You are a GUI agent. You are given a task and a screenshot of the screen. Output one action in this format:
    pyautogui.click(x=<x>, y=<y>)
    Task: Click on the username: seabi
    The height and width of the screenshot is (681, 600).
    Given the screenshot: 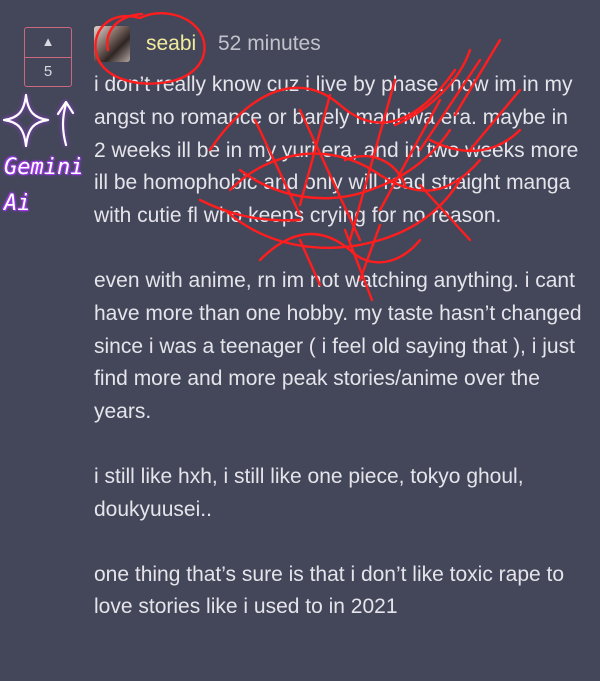 What is the action you would take?
    pyautogui.click(x=171, y=44)
    